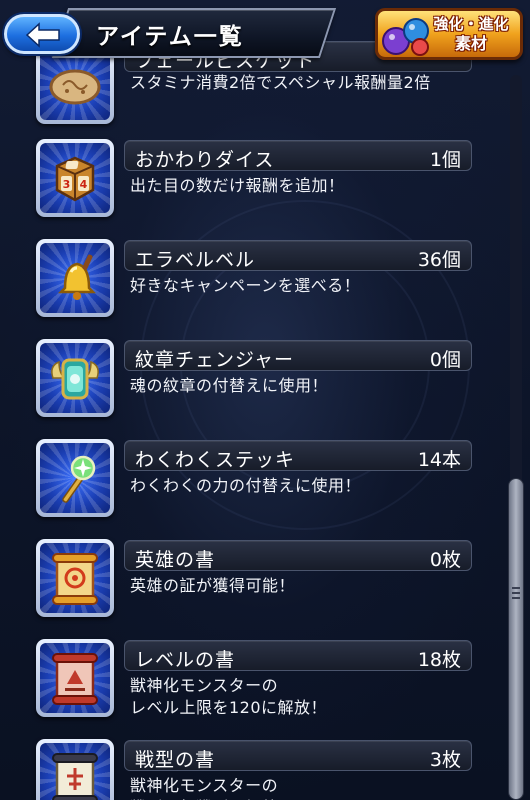 The width and height of the screenshot is (530, 800). I want to click on power-up-materials-button: 強化・進化 素材, so click(449, 34).